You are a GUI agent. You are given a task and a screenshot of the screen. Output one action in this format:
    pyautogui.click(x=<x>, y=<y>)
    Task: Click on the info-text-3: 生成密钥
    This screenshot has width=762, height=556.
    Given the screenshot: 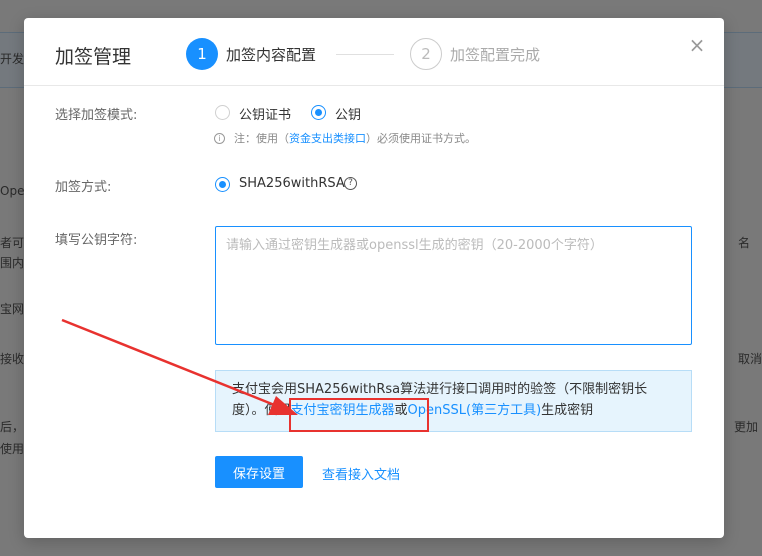 What is the action you would take?
    pyautogui.click(x=567, y=410)
    